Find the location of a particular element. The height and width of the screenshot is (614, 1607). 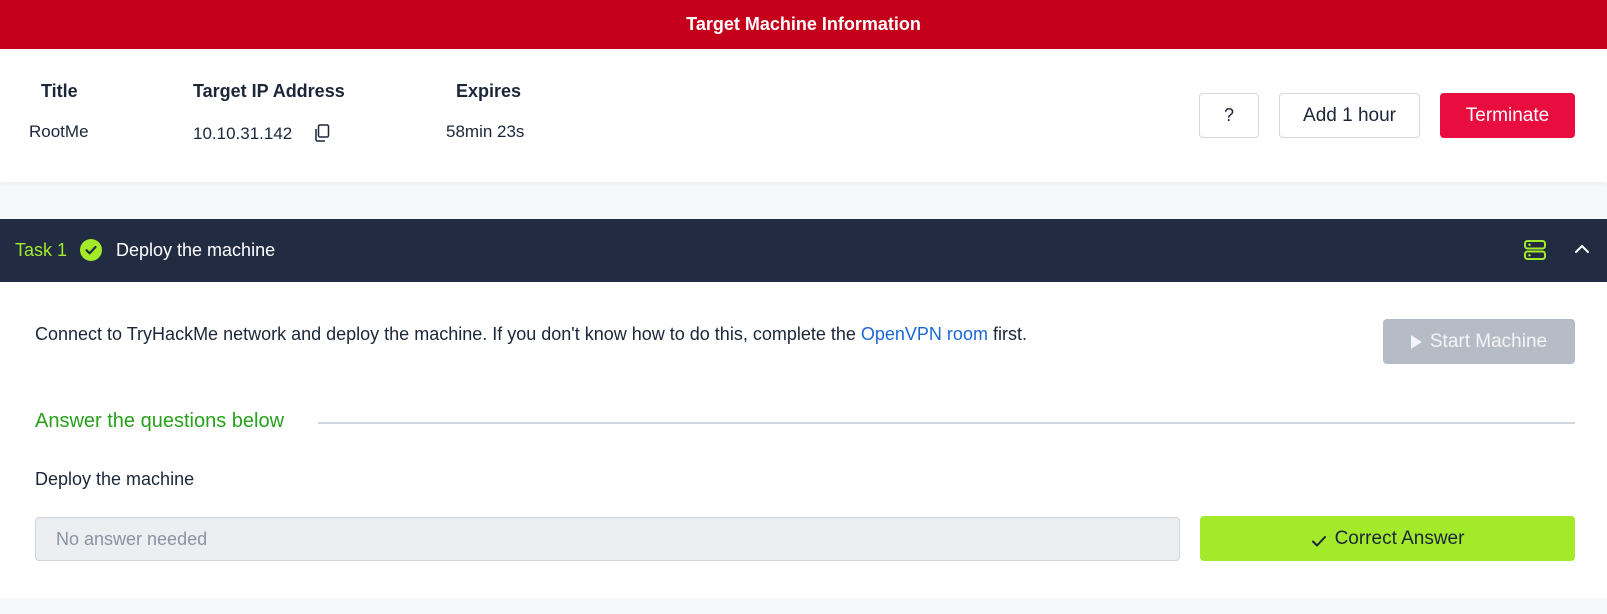

question-label: Deploy the machine is located at coordinates (115, 479).